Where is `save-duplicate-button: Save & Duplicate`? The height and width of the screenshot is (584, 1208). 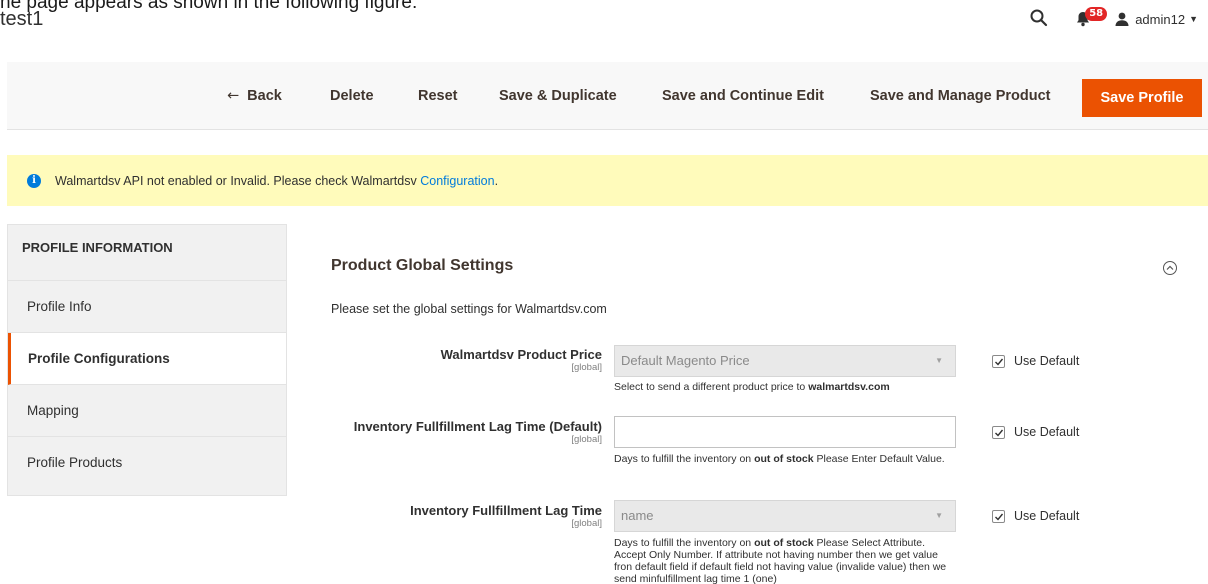
save-duplicate-button: Save & Duplicate is located at coordinates (558, 96).